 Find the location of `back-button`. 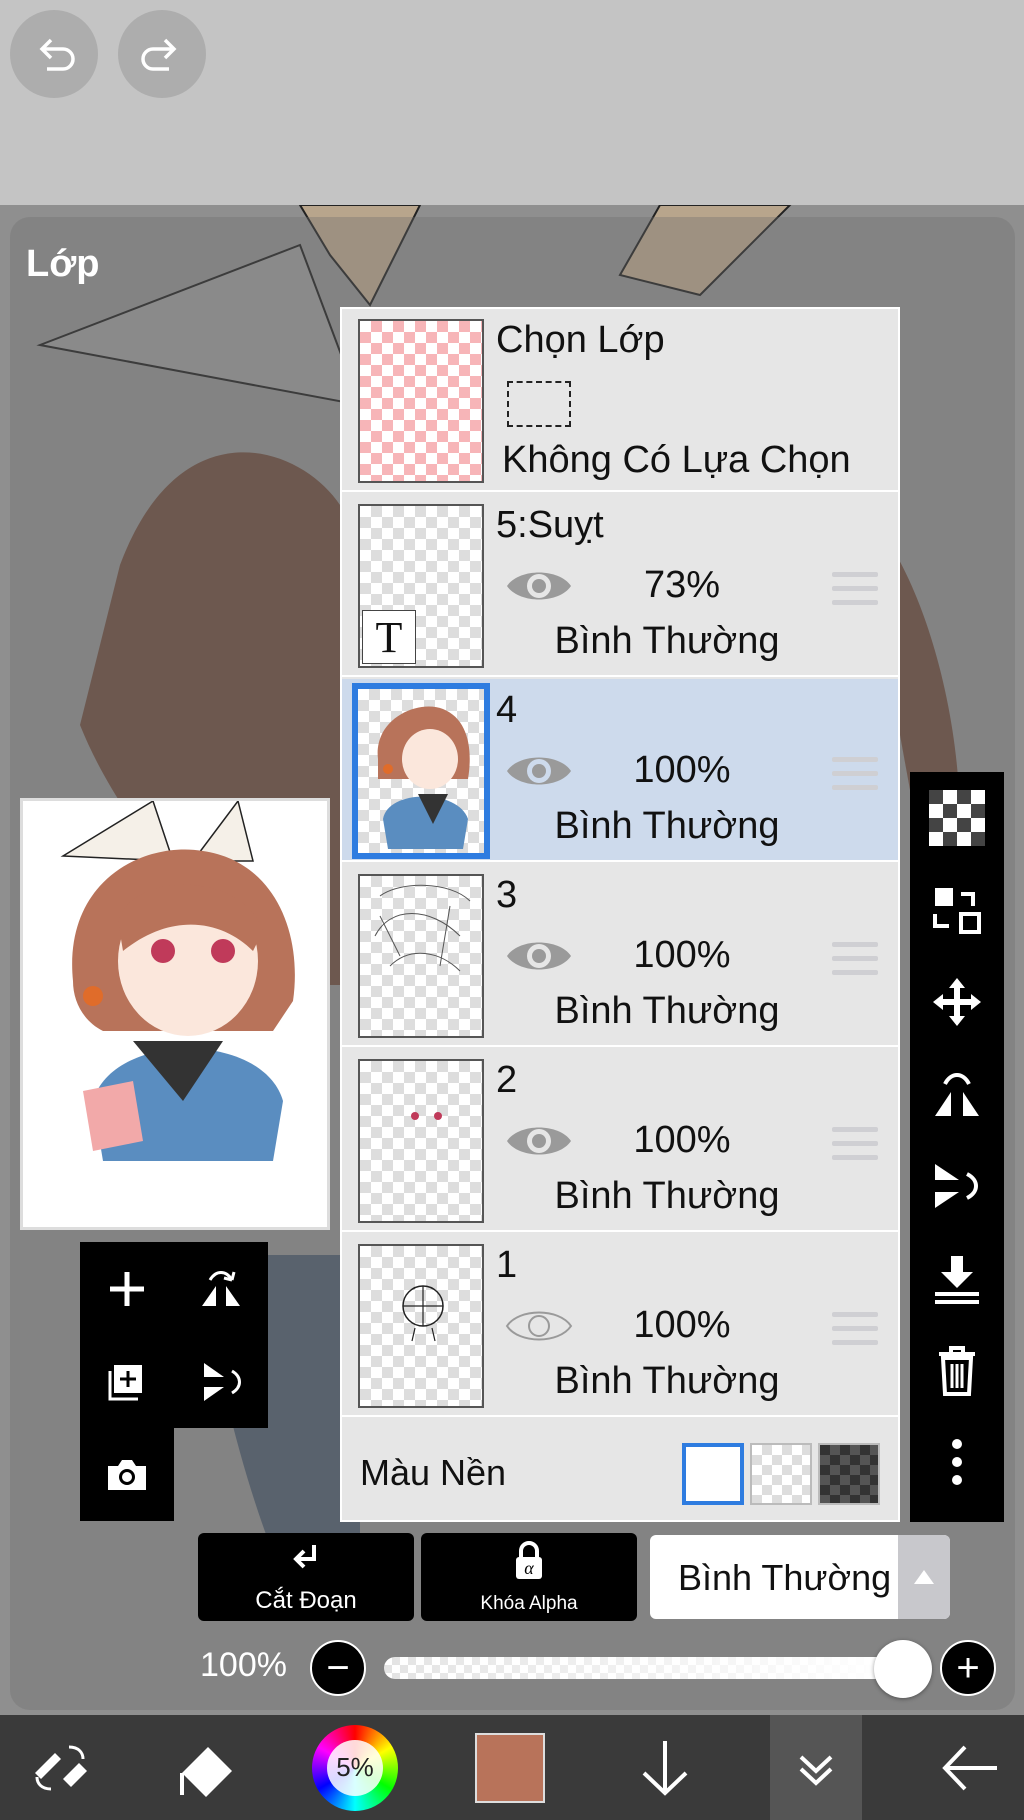

back-button is located at coordinates (970, 1767).